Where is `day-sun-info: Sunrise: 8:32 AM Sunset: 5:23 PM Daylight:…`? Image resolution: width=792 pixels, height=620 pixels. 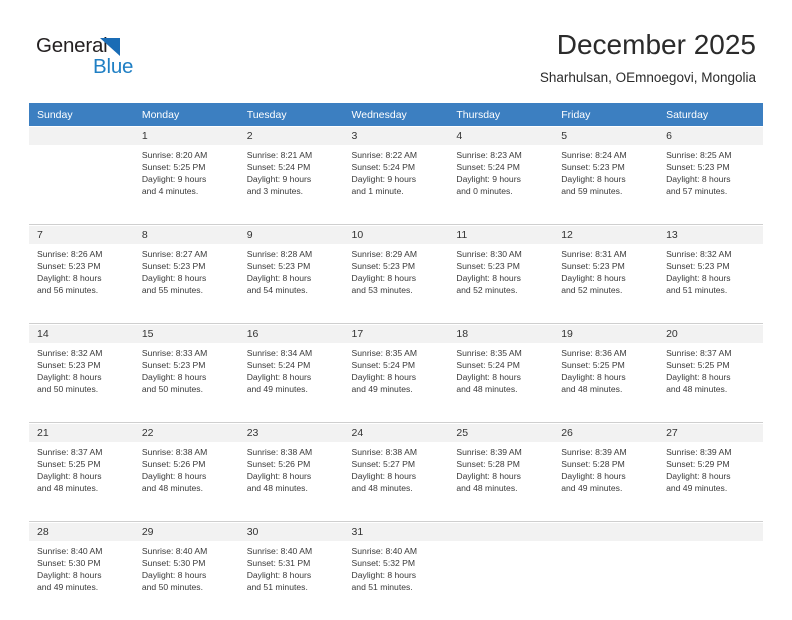 day-sun-info: Sunrise: 8:32 AM Sunset: 5:23 PM Daylight:… is located at coordinates (710, 270).